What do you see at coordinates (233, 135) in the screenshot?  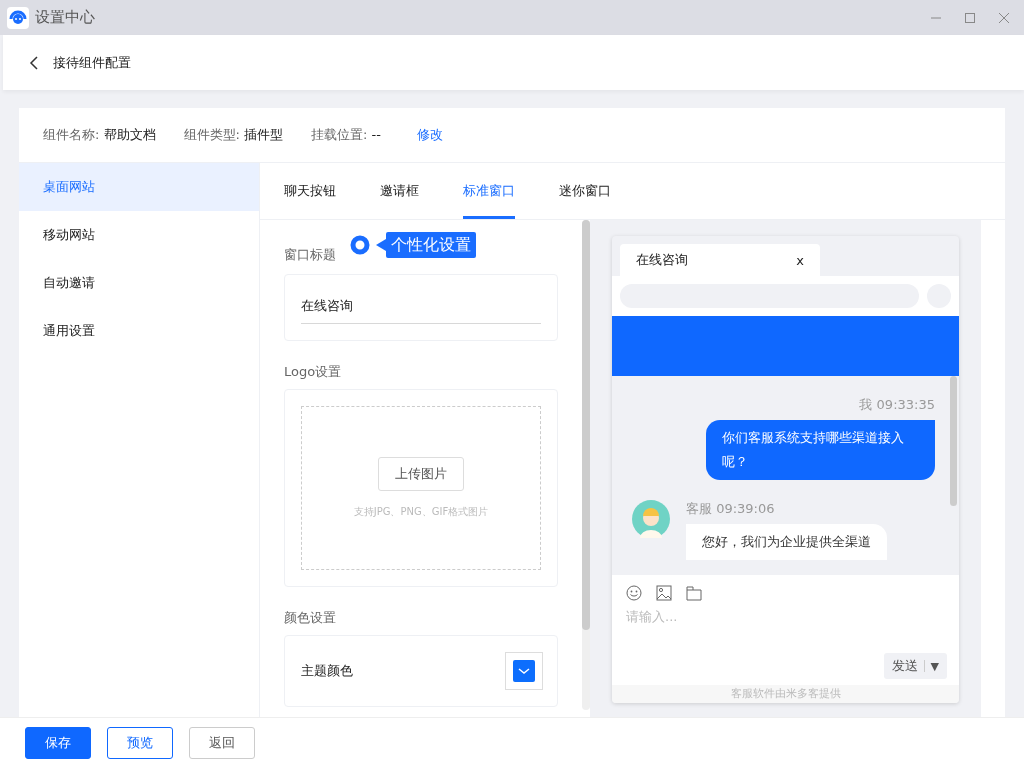 I see `info-text: 组件类型: 插件型` at bounding box center [233, 135].